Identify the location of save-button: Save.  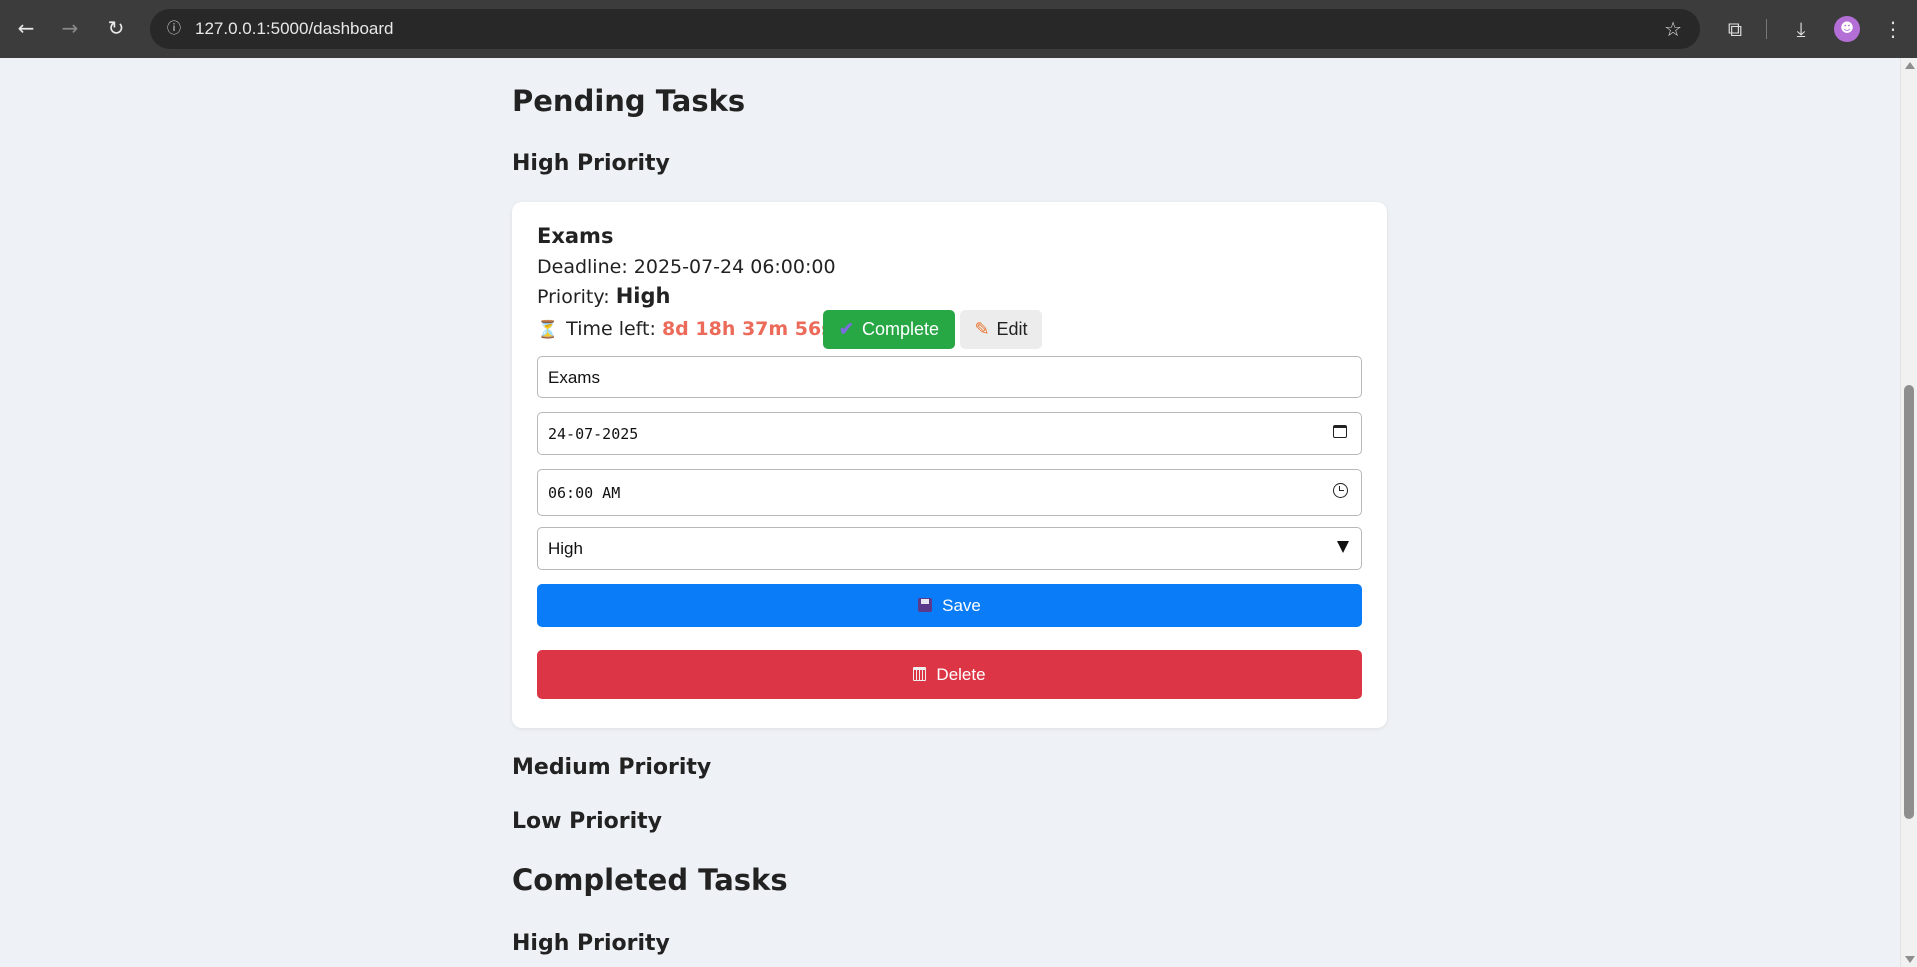
(949, 605).